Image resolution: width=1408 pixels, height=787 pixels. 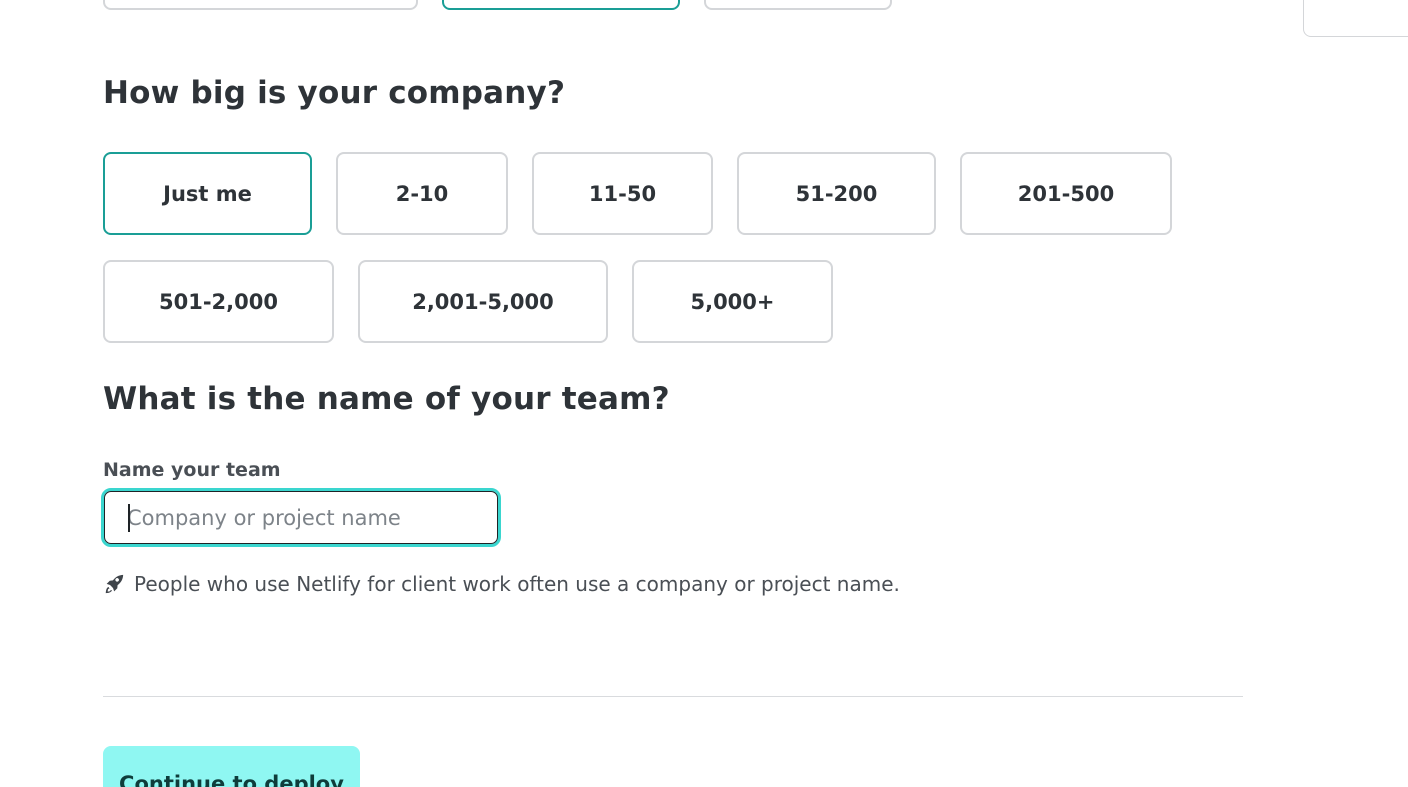 I want to click on size-option-2001-5000: 2,001-5,000, so click(x=483, y=301).